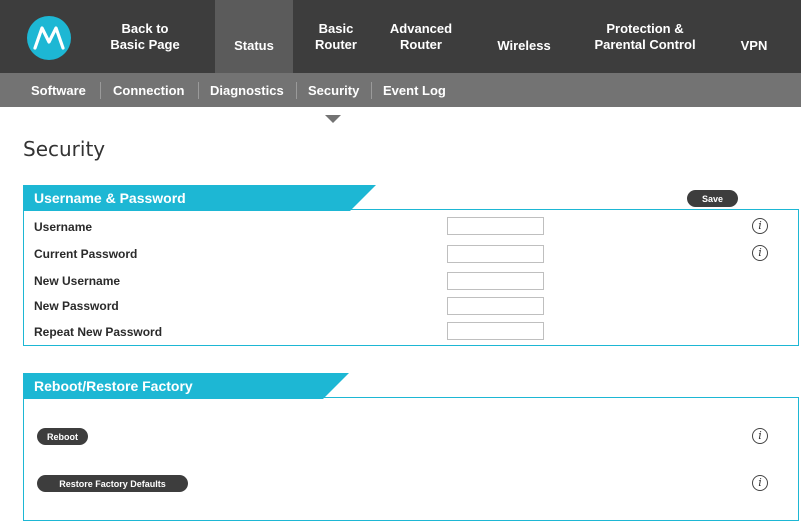  Describe the element at coordinates (495, 331) in the screenshot. I see `repeat-new-password-input` at that location.